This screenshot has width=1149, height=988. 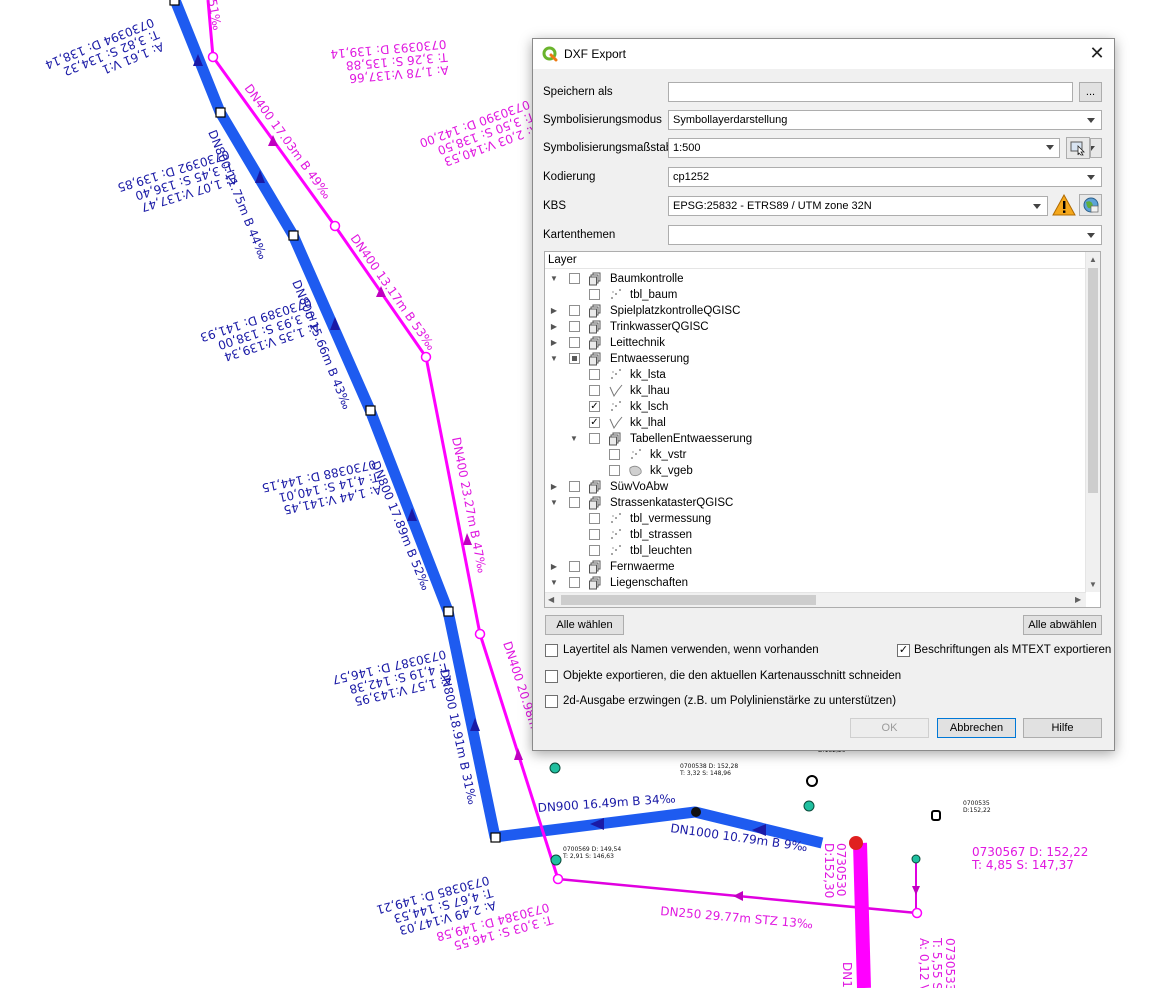 I want to click on crs-selector-button, so click(x=1090, y=205).